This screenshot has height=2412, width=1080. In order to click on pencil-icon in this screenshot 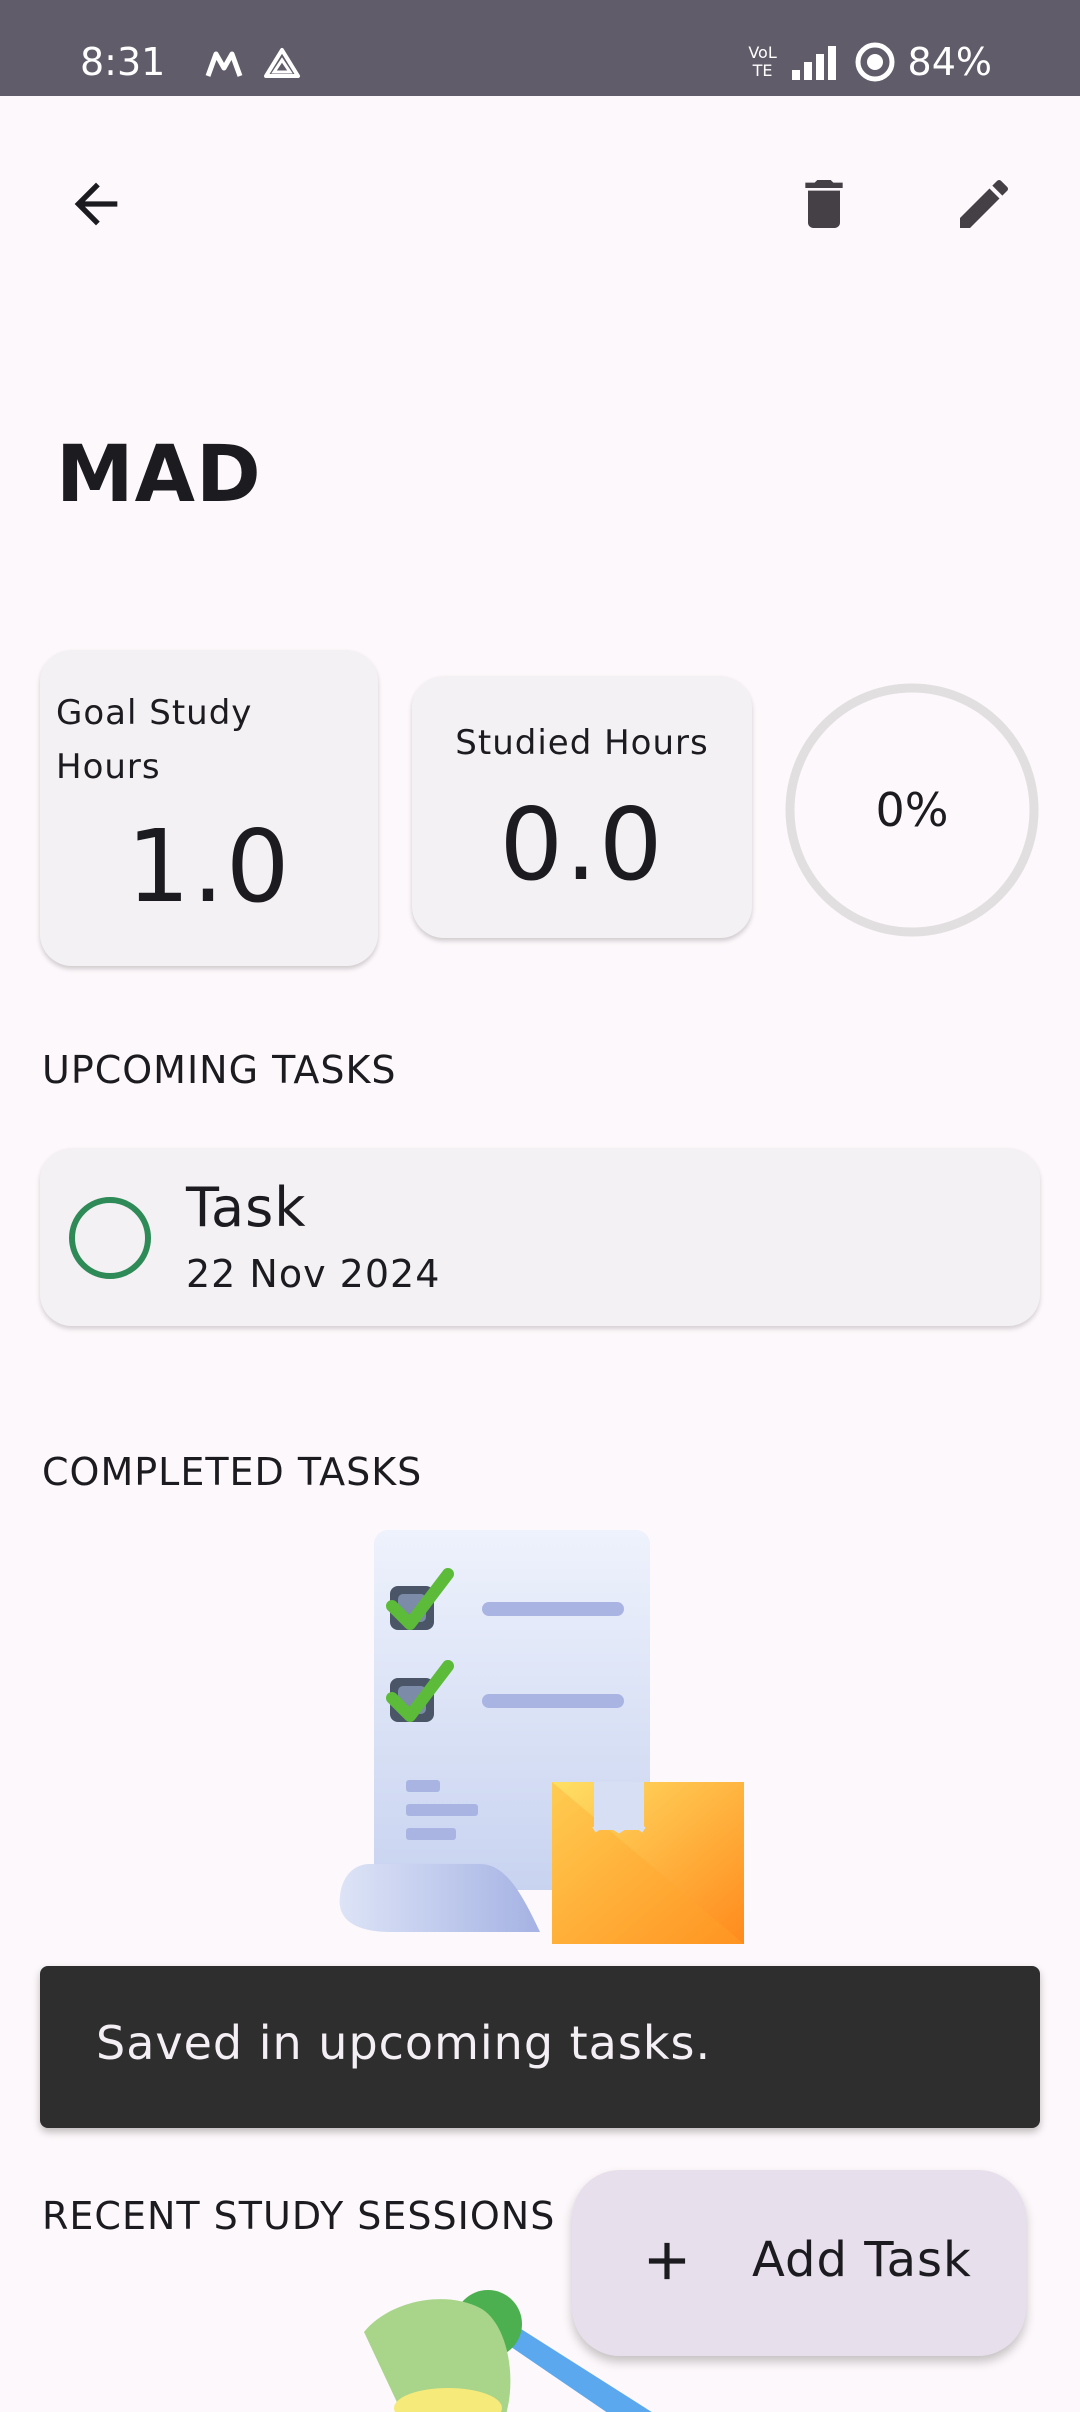, I will do `click(984, 203)`.